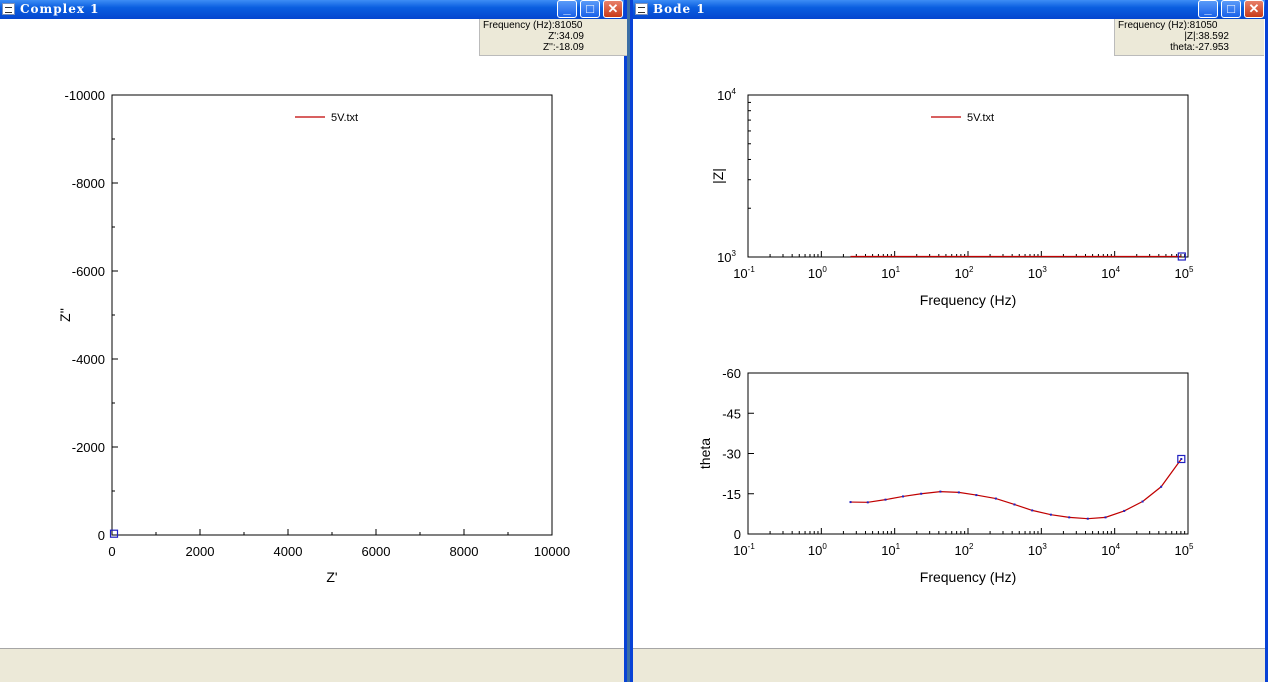 The image size is (1268, 682). I want to click on x-tick-label: 2000, so click(200, 551).